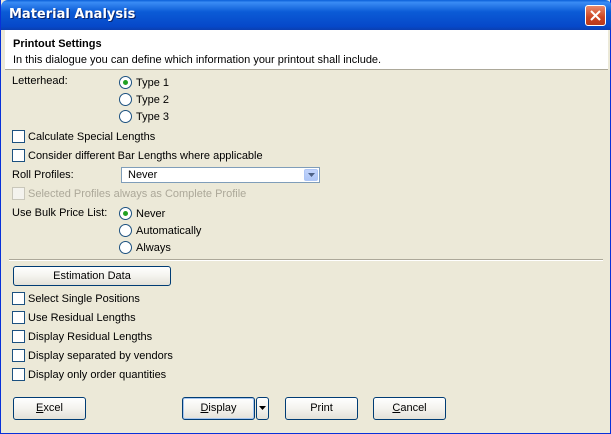 This screenshot has width=611, height=434. What do you see at coordinates (306, 15) in the screenshot?
I see `title-bar: Material Analysis` at bounding box center [306, 15].